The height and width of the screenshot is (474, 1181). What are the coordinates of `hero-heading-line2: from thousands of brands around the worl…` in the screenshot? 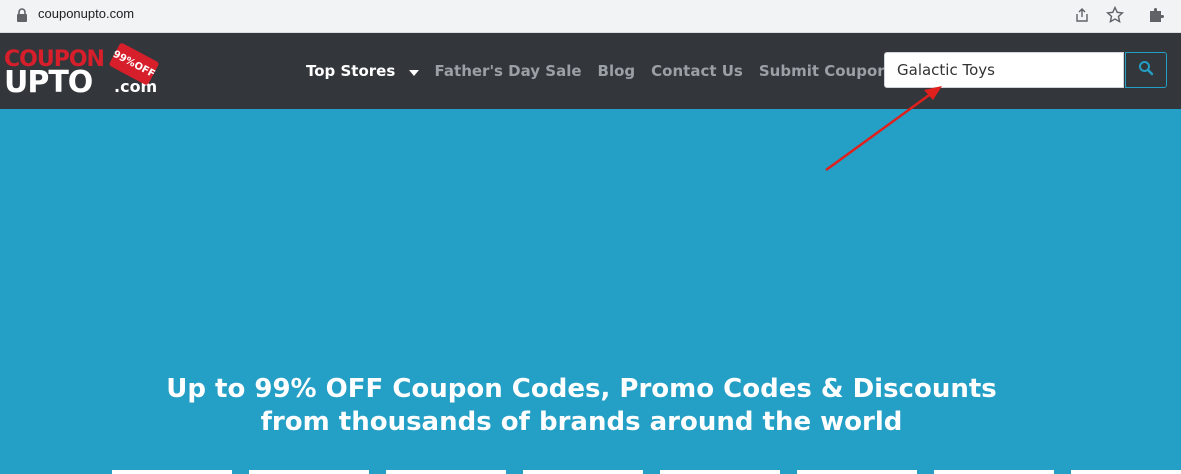 It's located at (581, 422).